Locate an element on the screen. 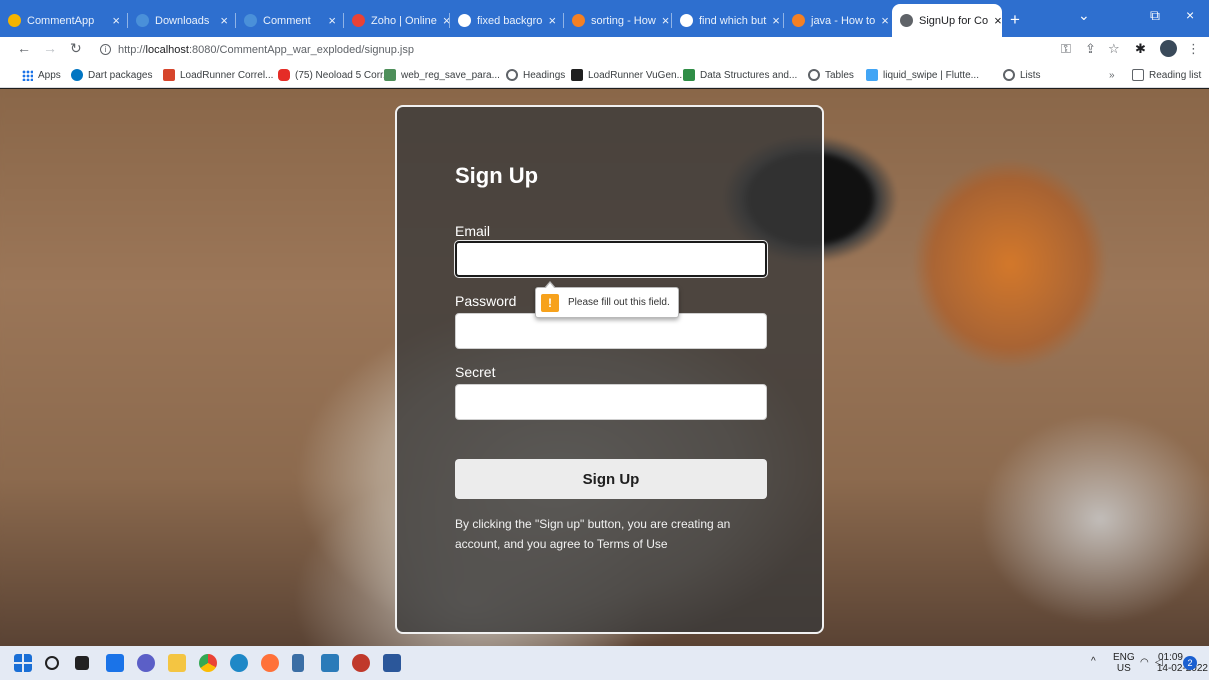 The image size is (1209, 680). close-window-button: × is located at coordinates (1190, 15).